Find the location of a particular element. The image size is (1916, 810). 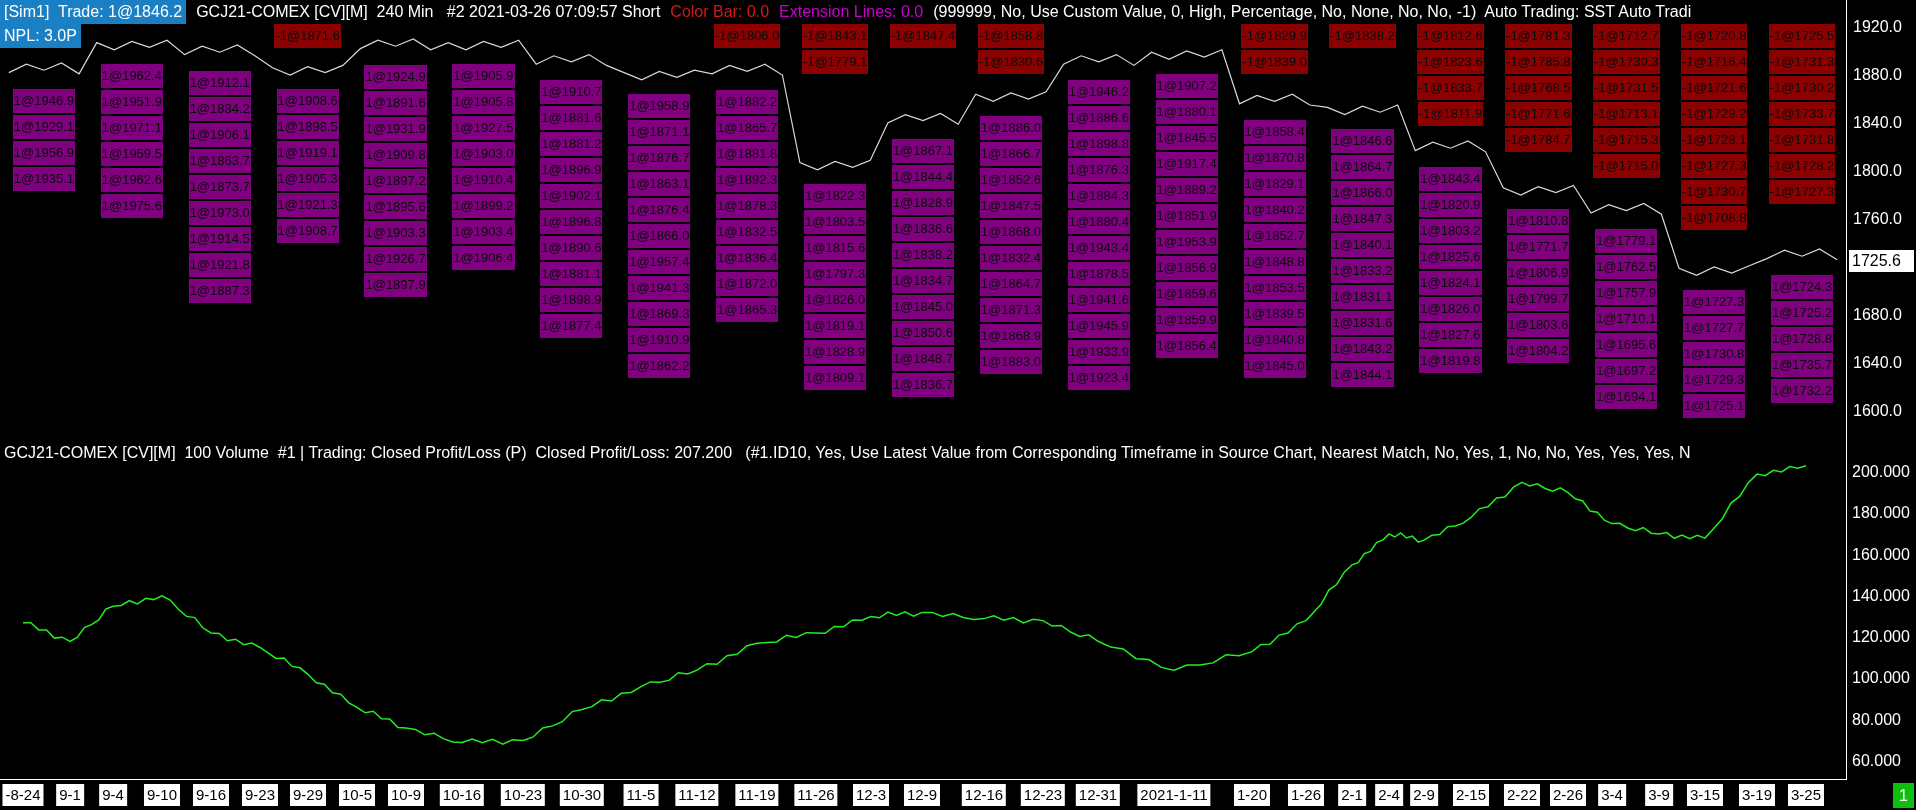

buy-trade-label: 1@1863.7 is located at coordinates (219, 160).